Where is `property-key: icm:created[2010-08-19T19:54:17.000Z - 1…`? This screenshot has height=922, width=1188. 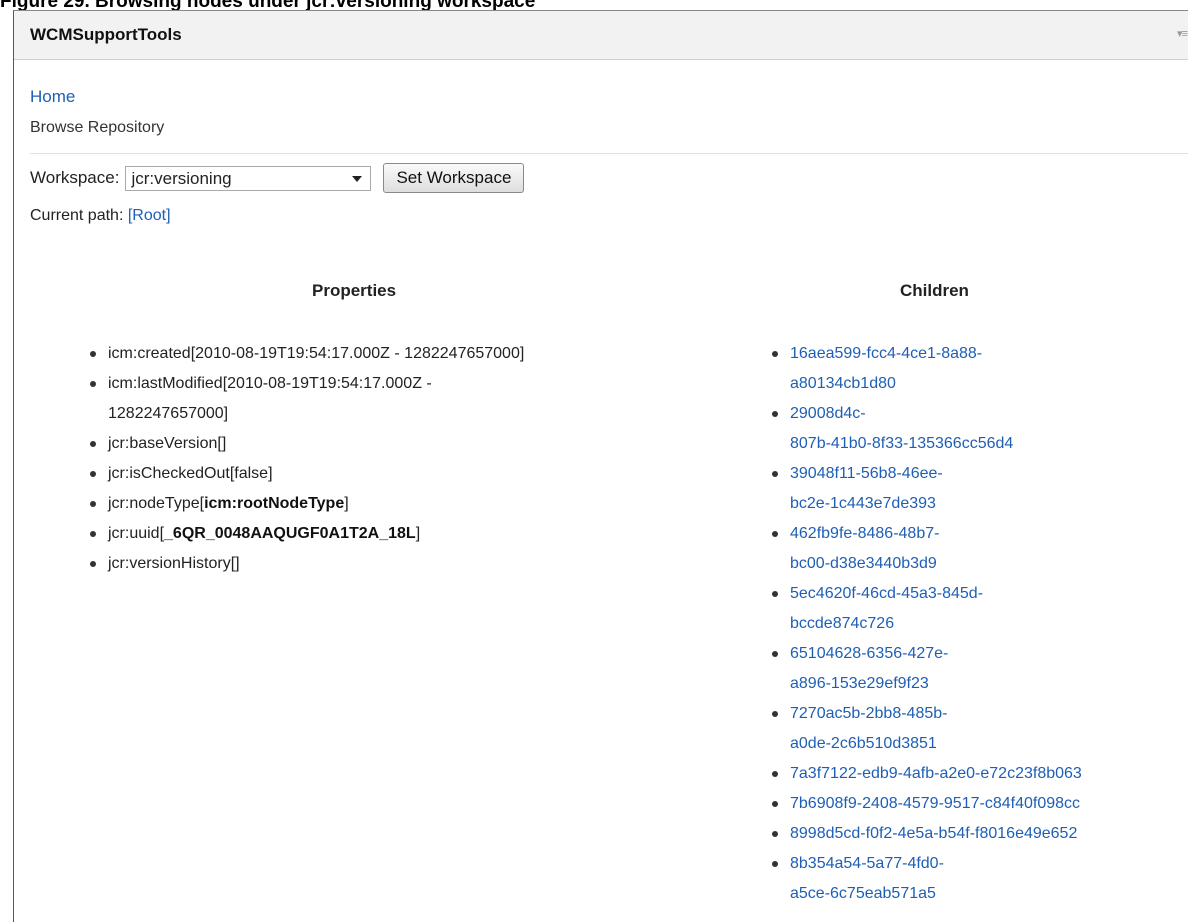 property-key: icm:created[2010-08-19T19:54:17.000Z - 1… is located at coordinates (316, 353).